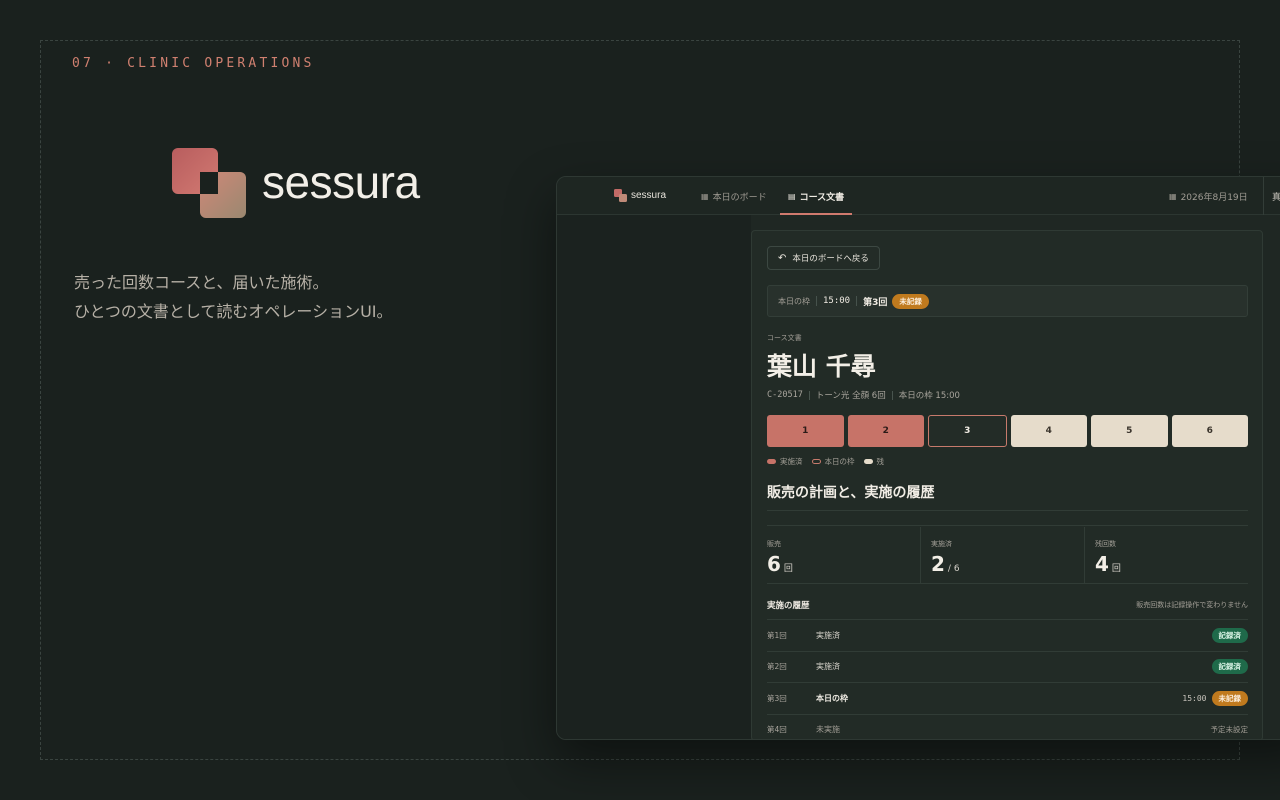 The height and width of the screenshot is (800, 1280). I want to click on history-header: 実施の履歴 販売回数は記録操作で変わりません, so click(1007, 605).